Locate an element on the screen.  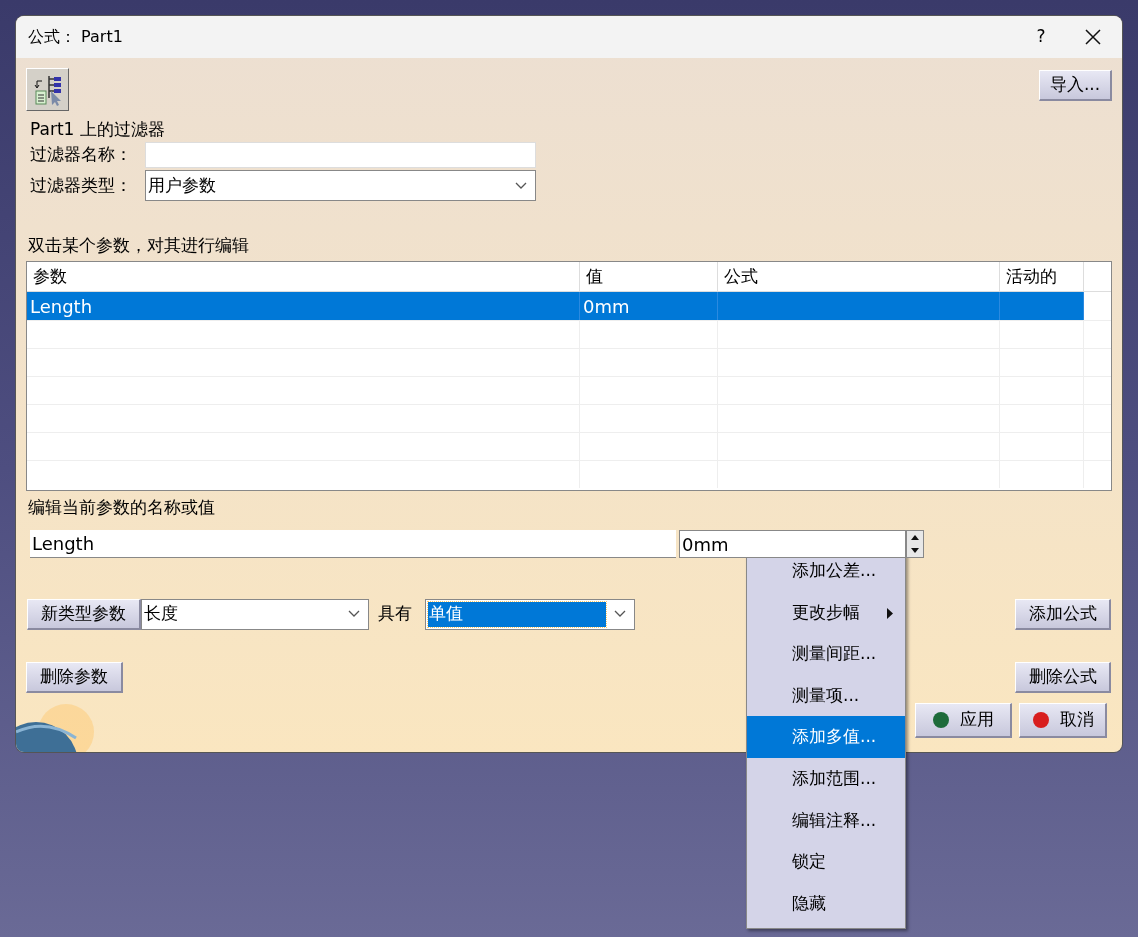
help-button: ? is located at coordinates (1041, 37).